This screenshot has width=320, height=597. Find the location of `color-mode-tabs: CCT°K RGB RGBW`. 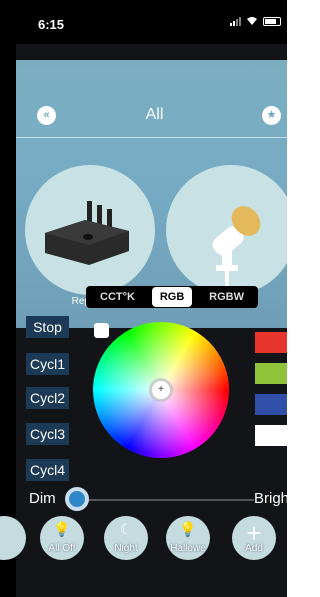

color-mode-tabs: CCT°K RGB RGBW is located at coordinates (172, 297).